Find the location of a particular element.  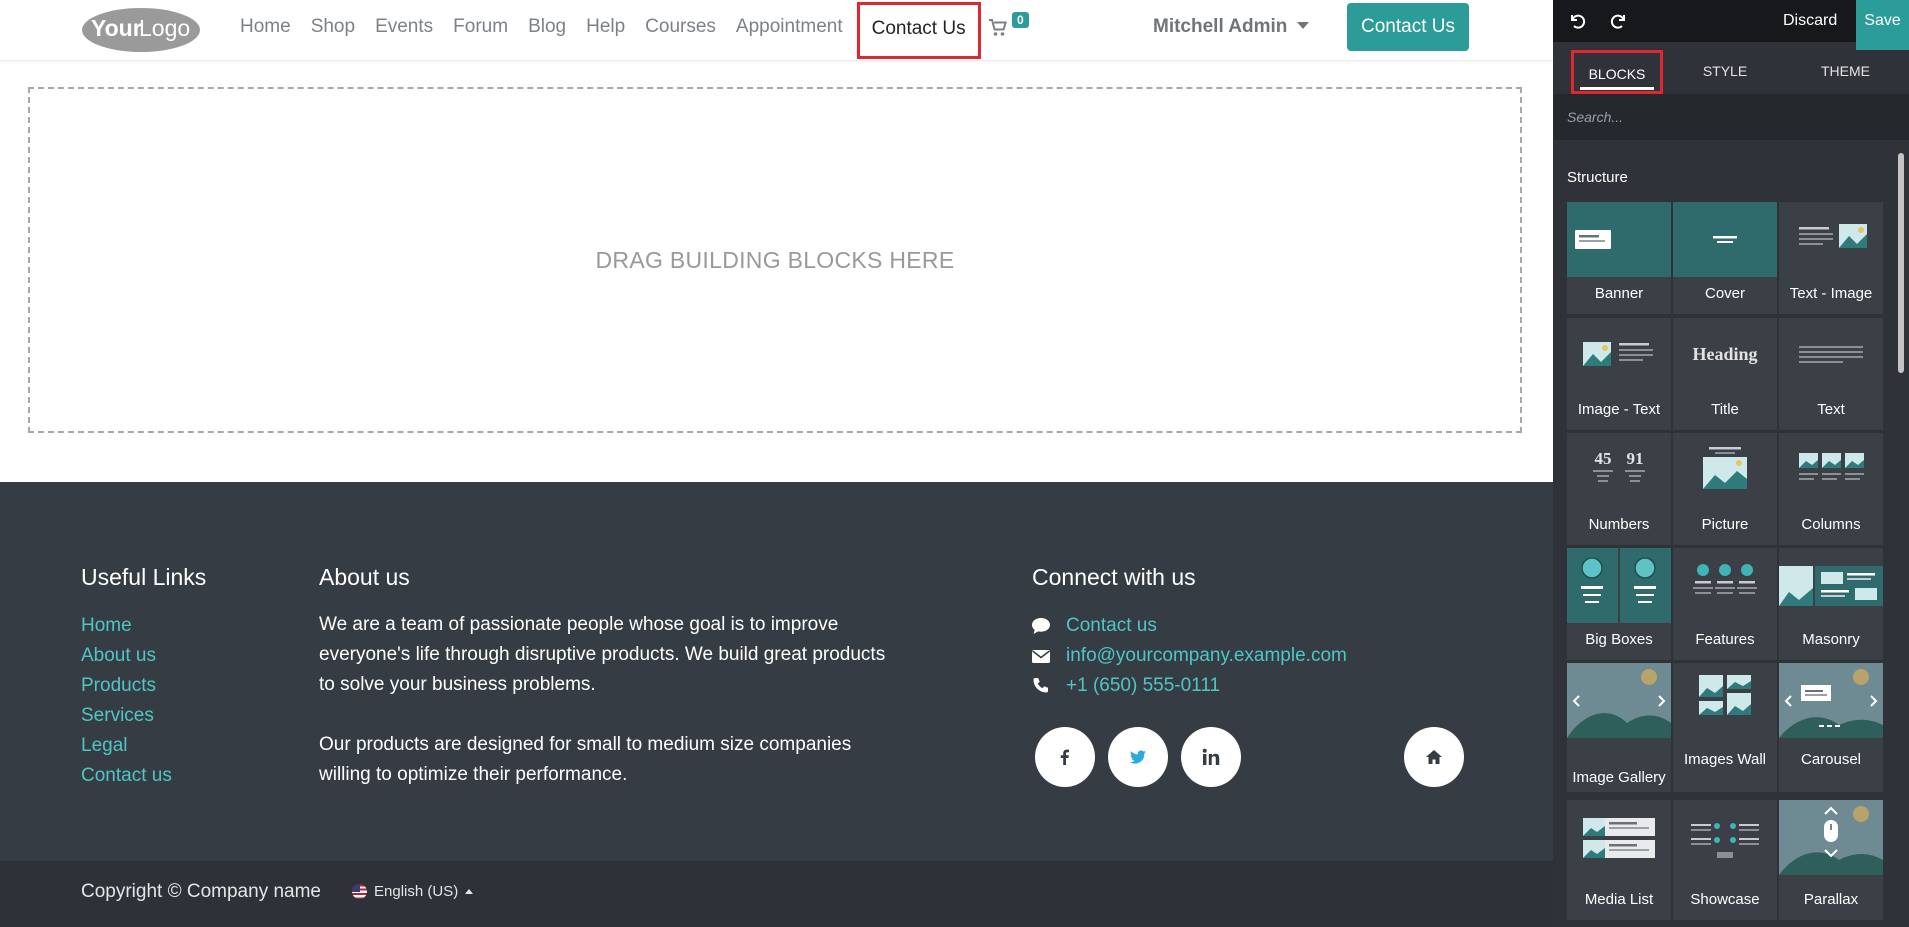

footer-link-about-us: About us is located at coordinates (118, 656).